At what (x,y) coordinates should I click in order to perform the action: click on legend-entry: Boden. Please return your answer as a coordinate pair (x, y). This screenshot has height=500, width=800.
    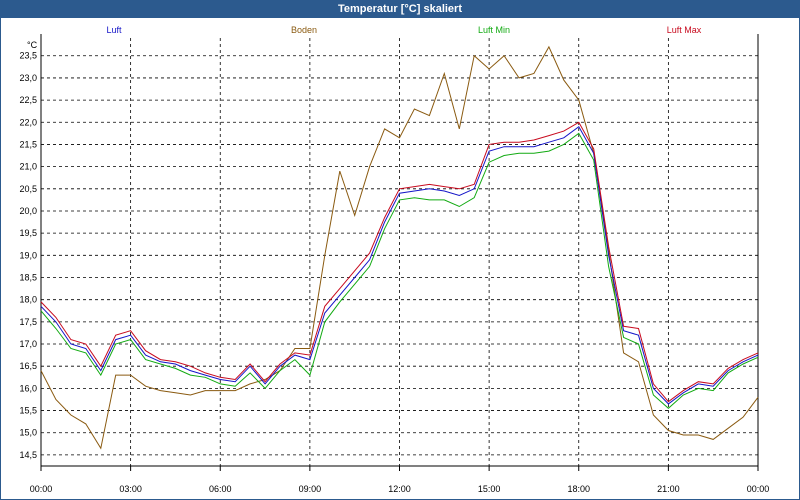
    Looking at the image, I should click on (304, 30).